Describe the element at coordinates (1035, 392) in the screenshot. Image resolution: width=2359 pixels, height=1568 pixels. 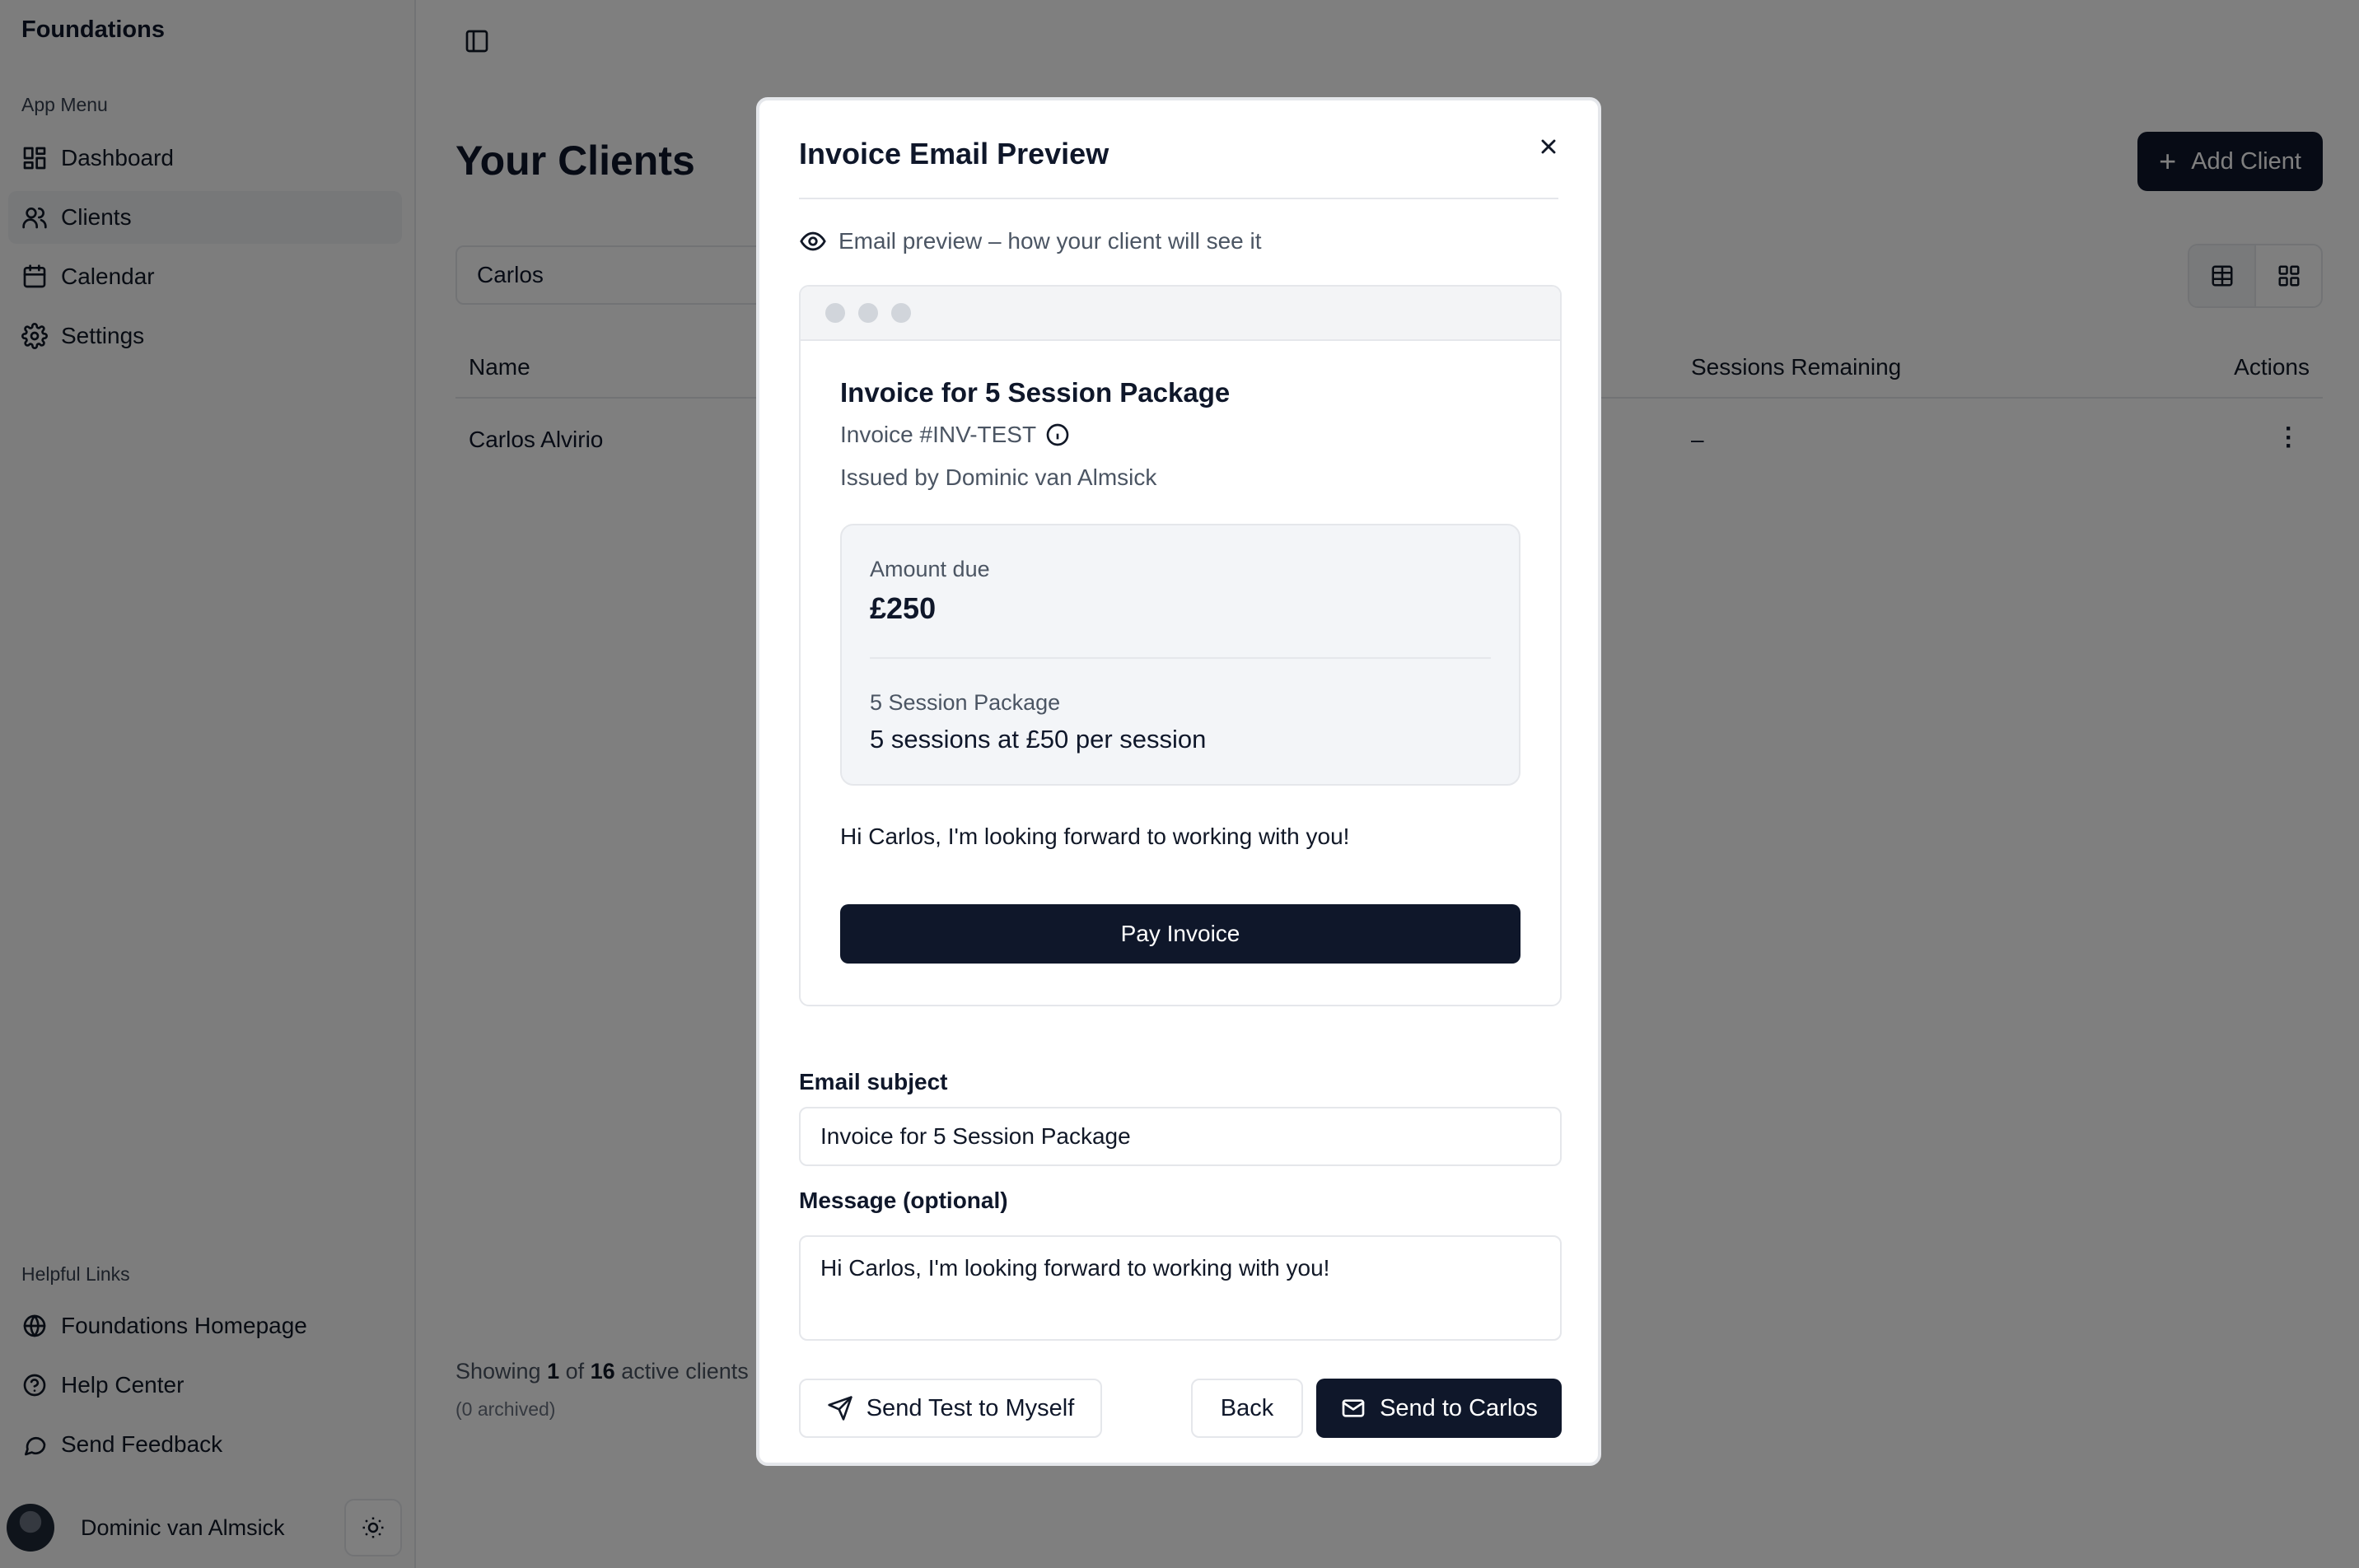
I see `invoice-title: Invoice for 5 Session Package` at that location.